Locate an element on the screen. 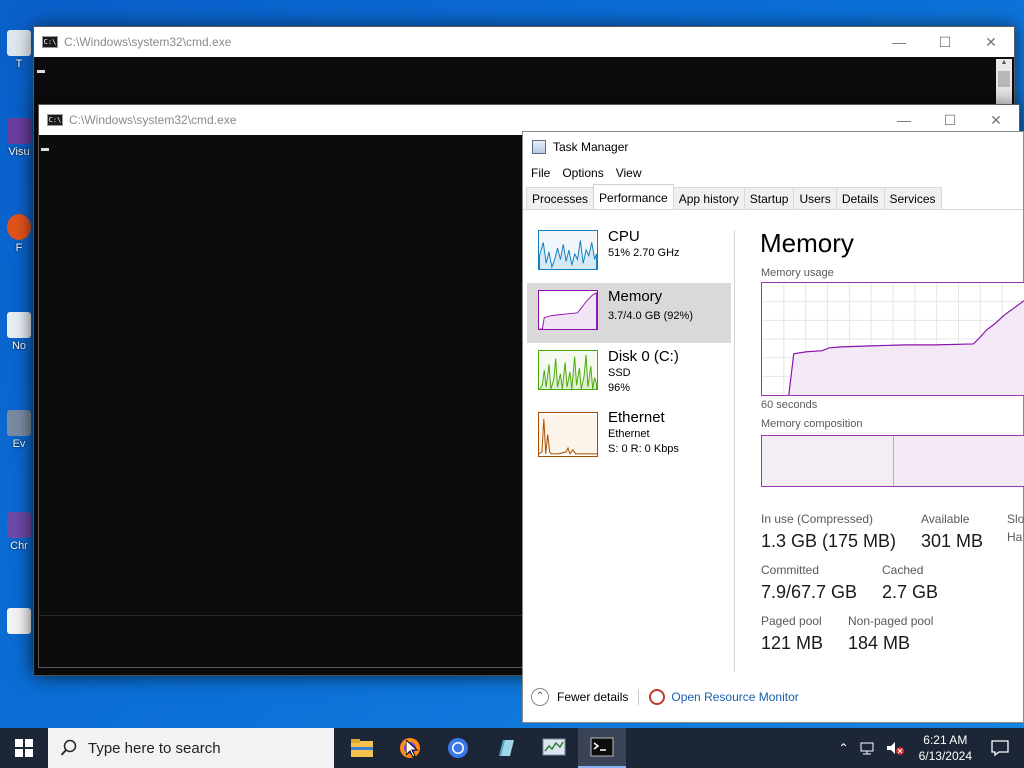 The width and height of the screenshot is (1024, 768). menu-view: View is located at coordinates (629, 173).